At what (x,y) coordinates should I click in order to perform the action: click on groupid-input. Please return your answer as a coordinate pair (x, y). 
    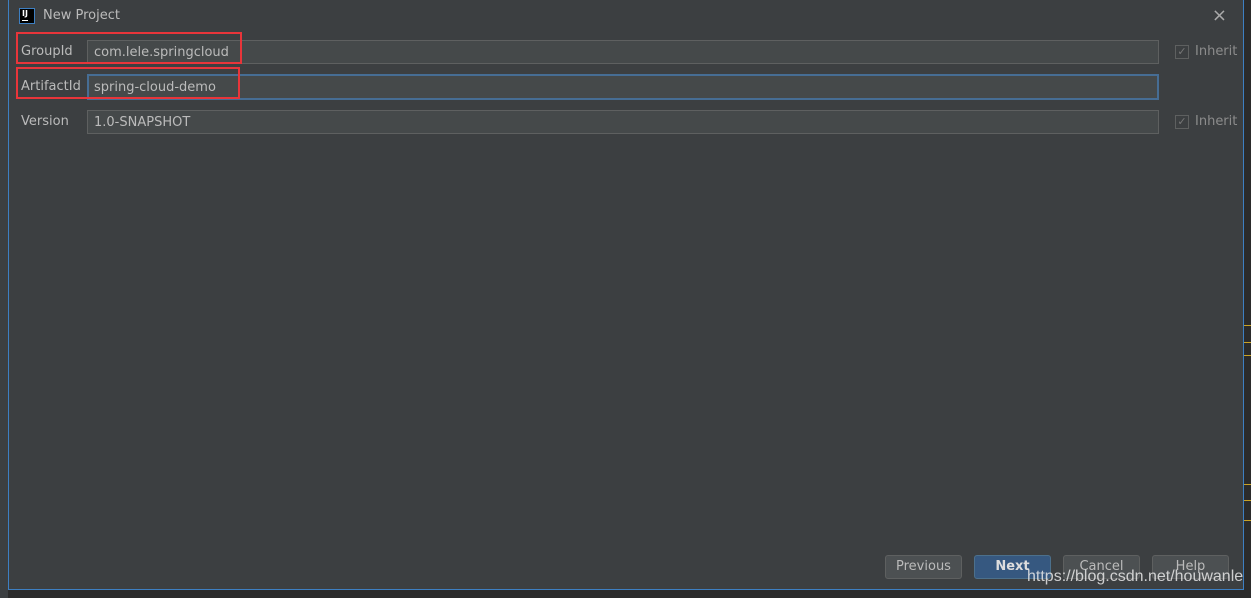
    Looking at the image, I should click on (623, 52).